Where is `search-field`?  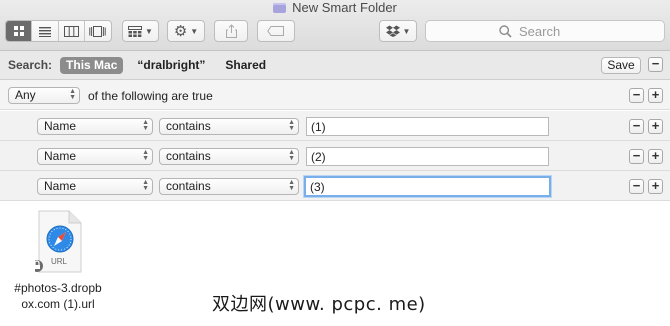 search-field is located at coordinates (545, 31).